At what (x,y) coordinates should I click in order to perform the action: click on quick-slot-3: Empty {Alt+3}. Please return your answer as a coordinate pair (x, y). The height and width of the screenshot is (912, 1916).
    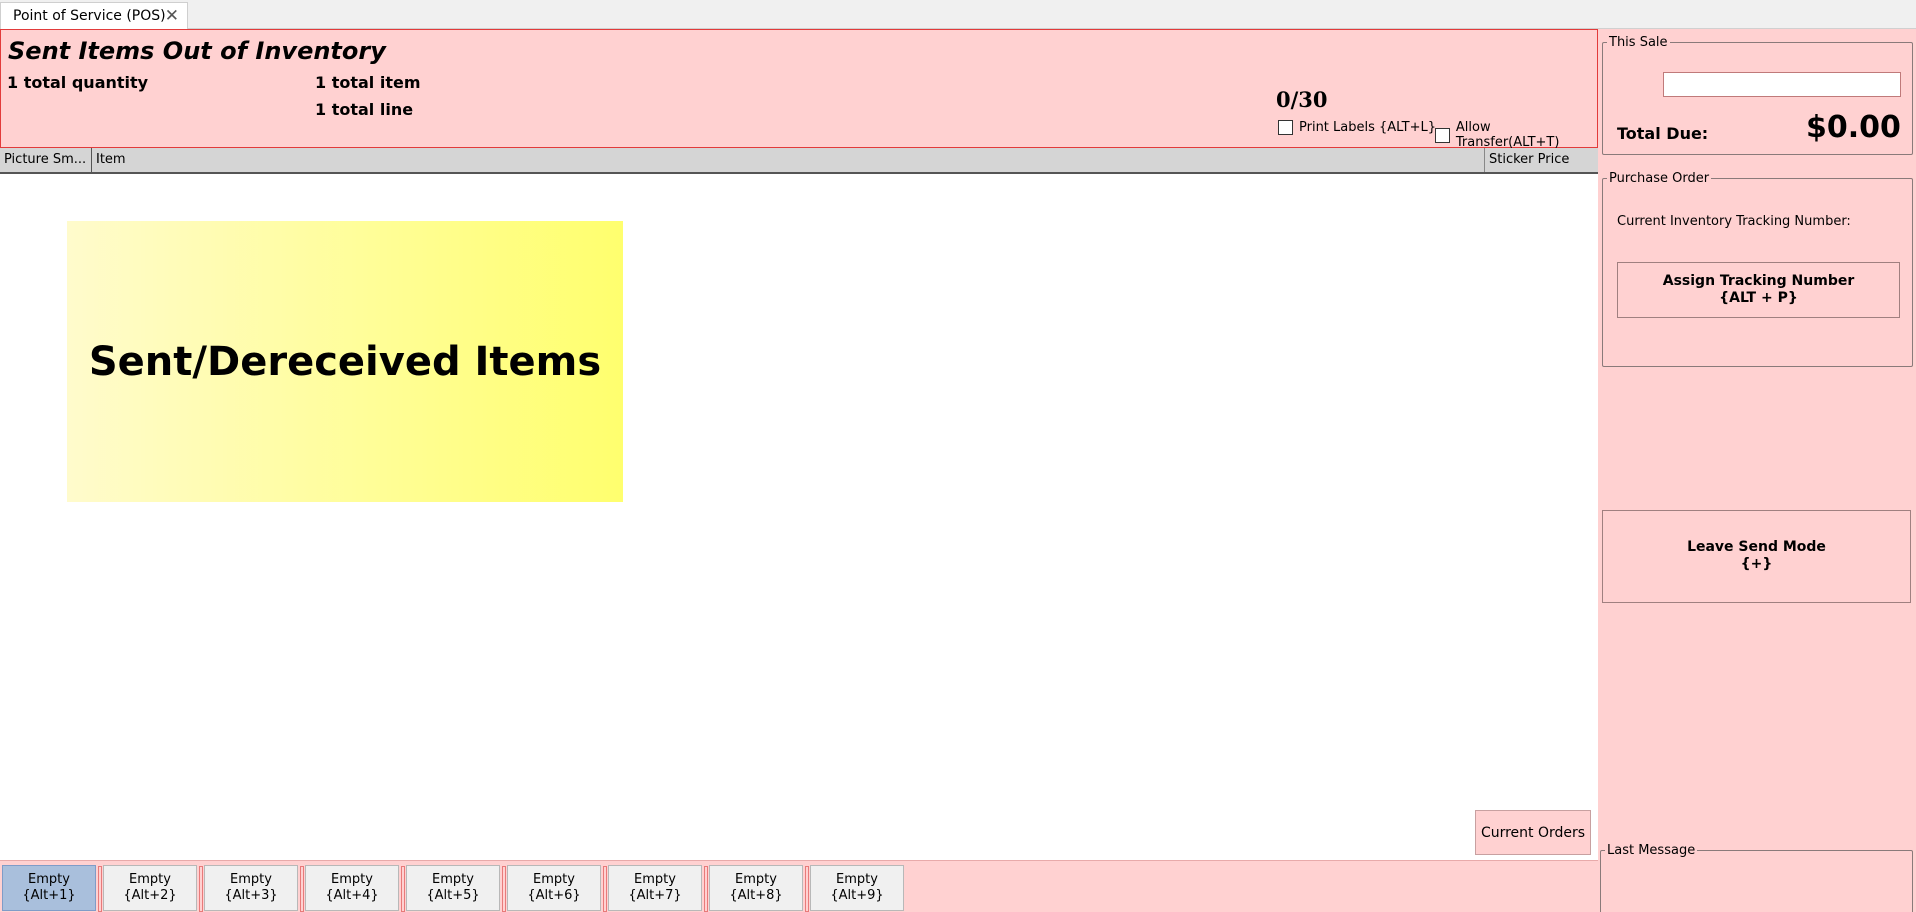
    Looking at the image, I should click on (248, 888).